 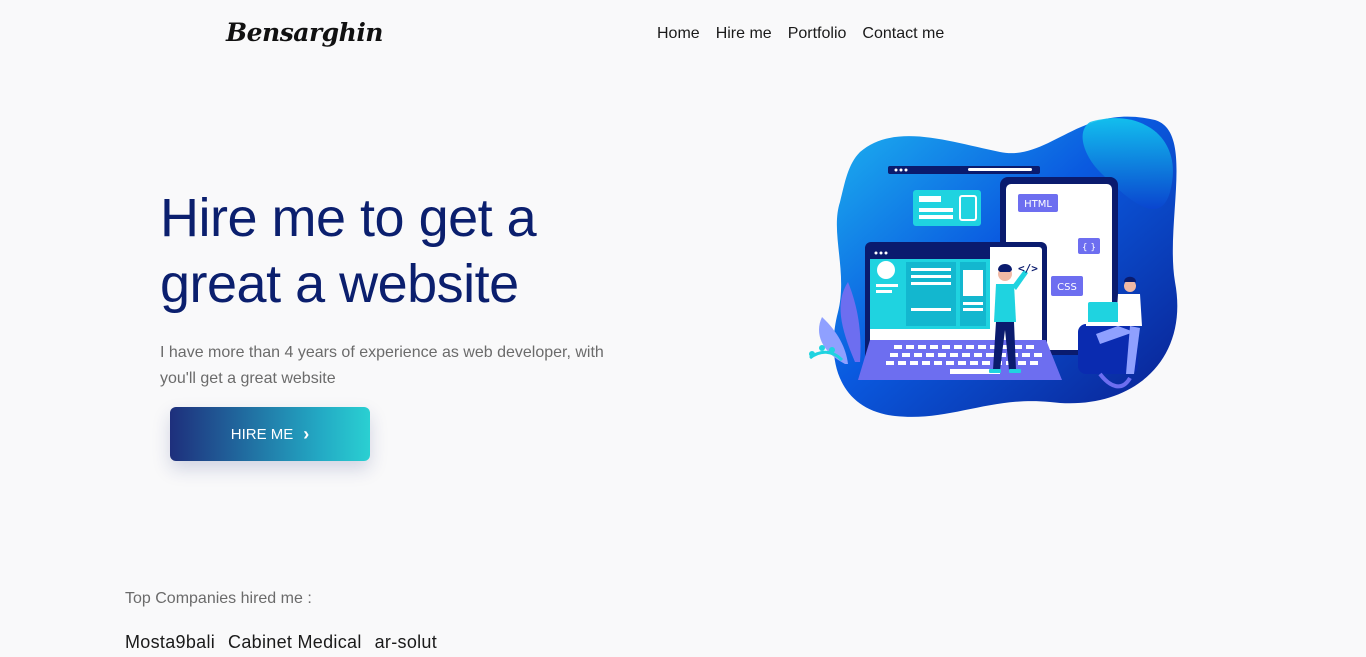 I want to click on company-item: Mosta9bali, so click(x=170, y=642).